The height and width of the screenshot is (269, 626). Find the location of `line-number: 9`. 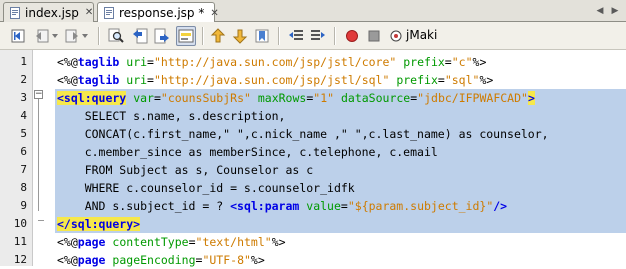

line-number: 9 is located at coordinates (23, 205).